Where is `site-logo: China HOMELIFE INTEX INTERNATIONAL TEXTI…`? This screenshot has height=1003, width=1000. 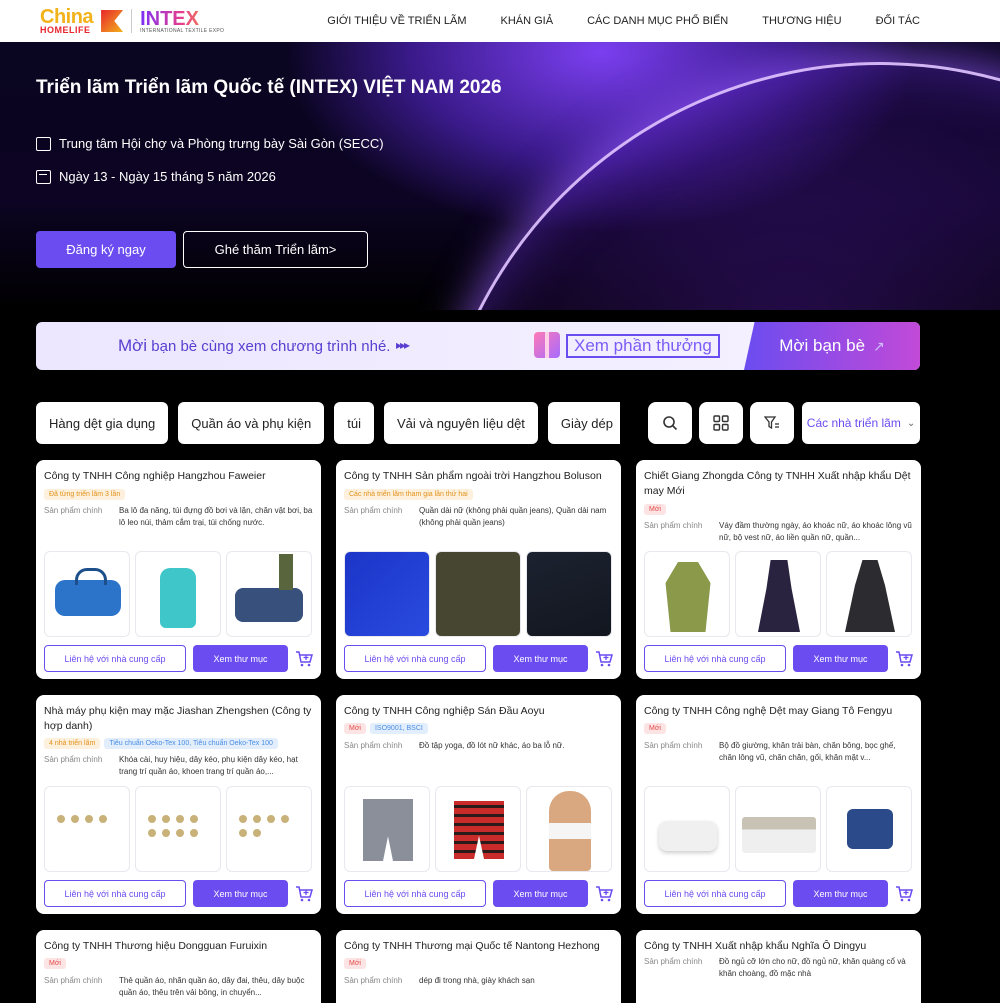 site-logo: China HOMELIFE INTEX INTERNATIONAL TEXTI… is located at coordinates (132, 21).